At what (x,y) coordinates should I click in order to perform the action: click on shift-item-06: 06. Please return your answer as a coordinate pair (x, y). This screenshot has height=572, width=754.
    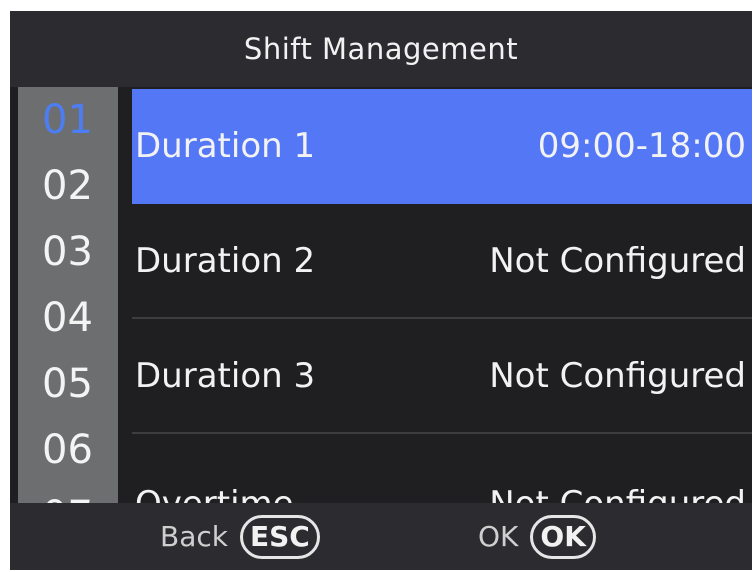
    Looking at the image, I should click on (68, 450).